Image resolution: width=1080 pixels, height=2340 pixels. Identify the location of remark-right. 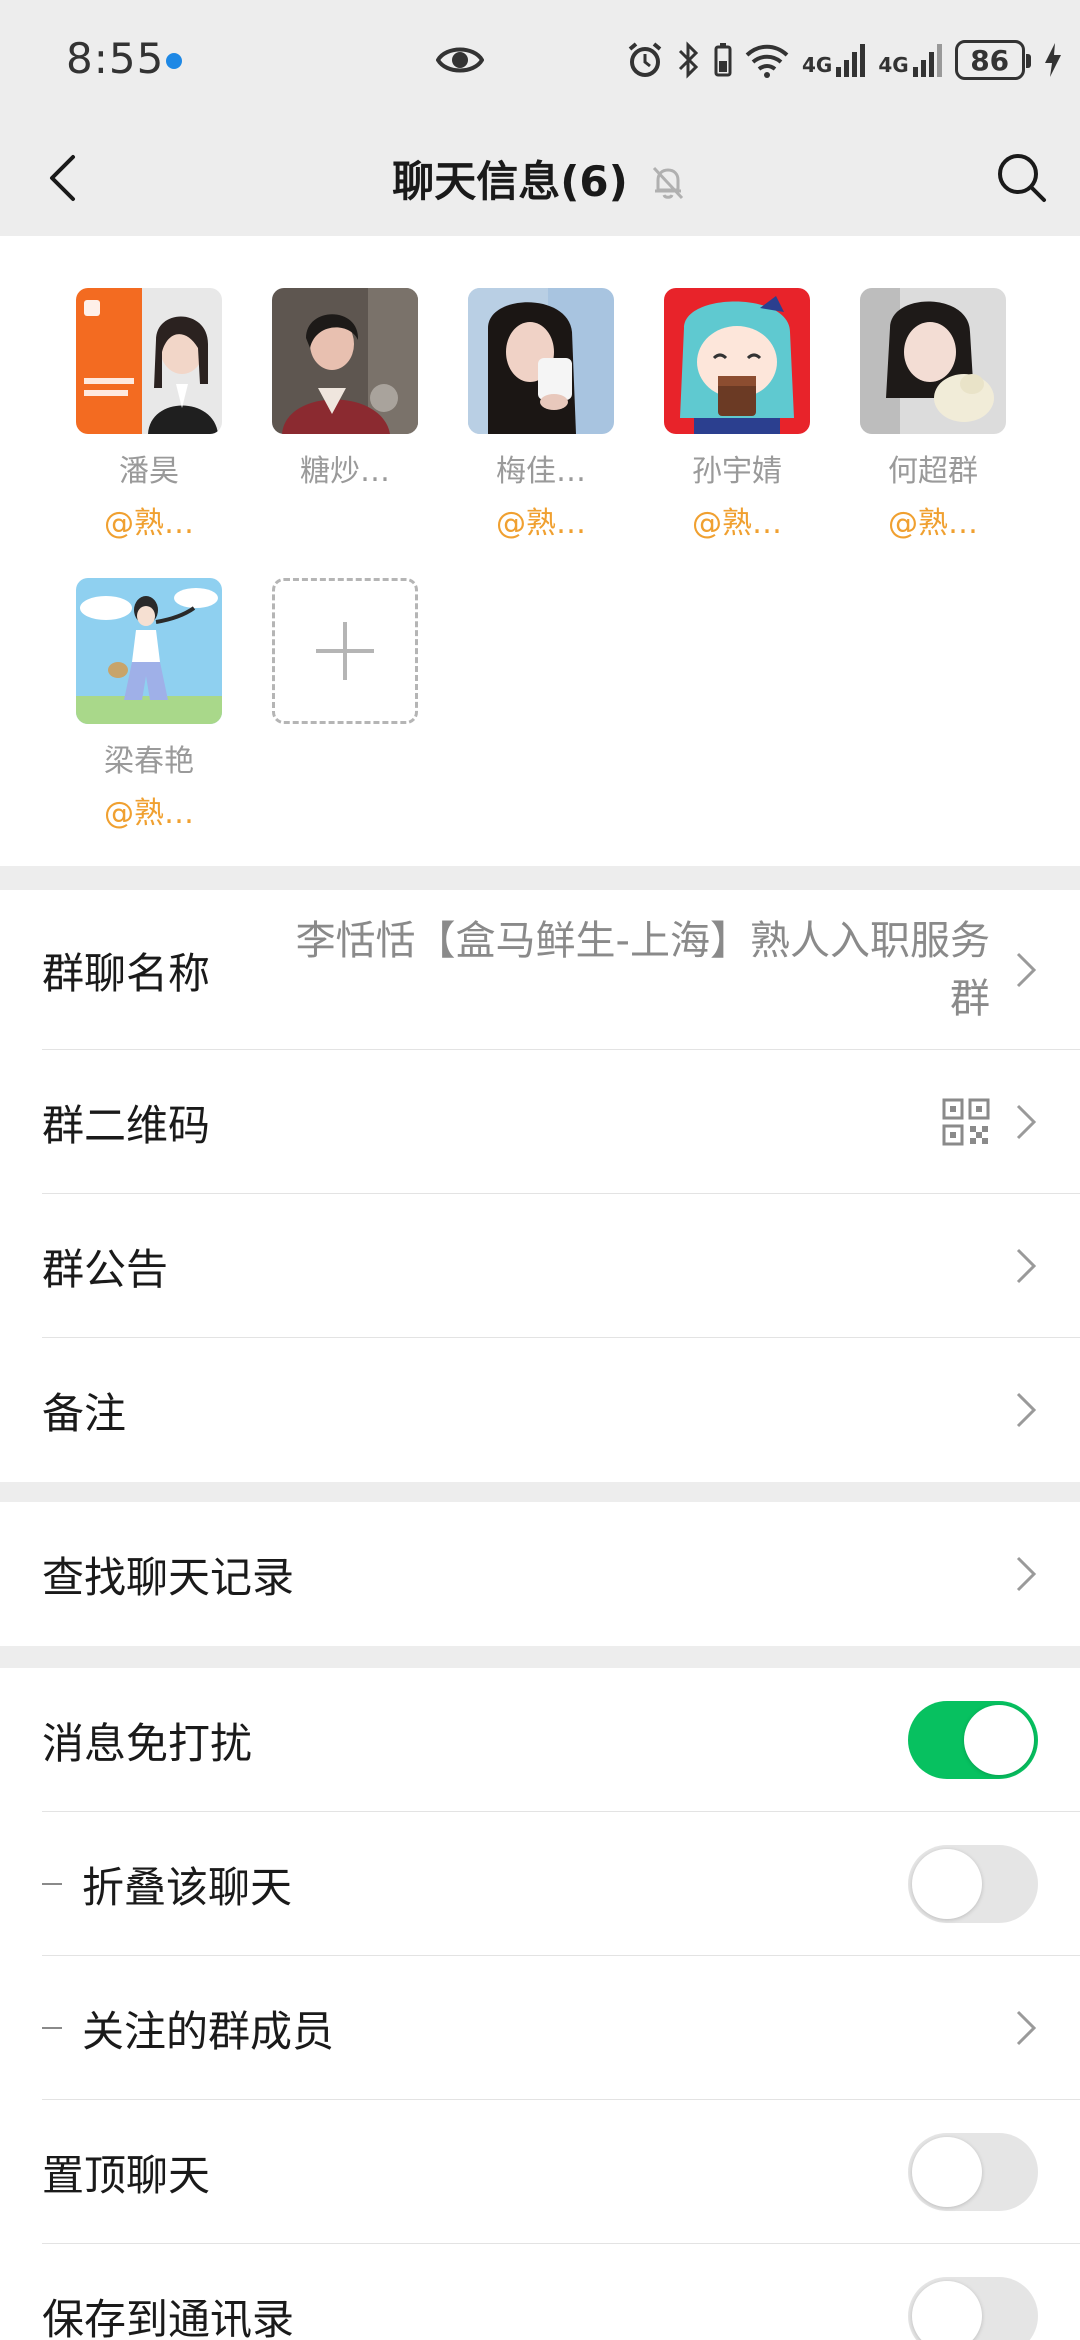
(1026, 1410).